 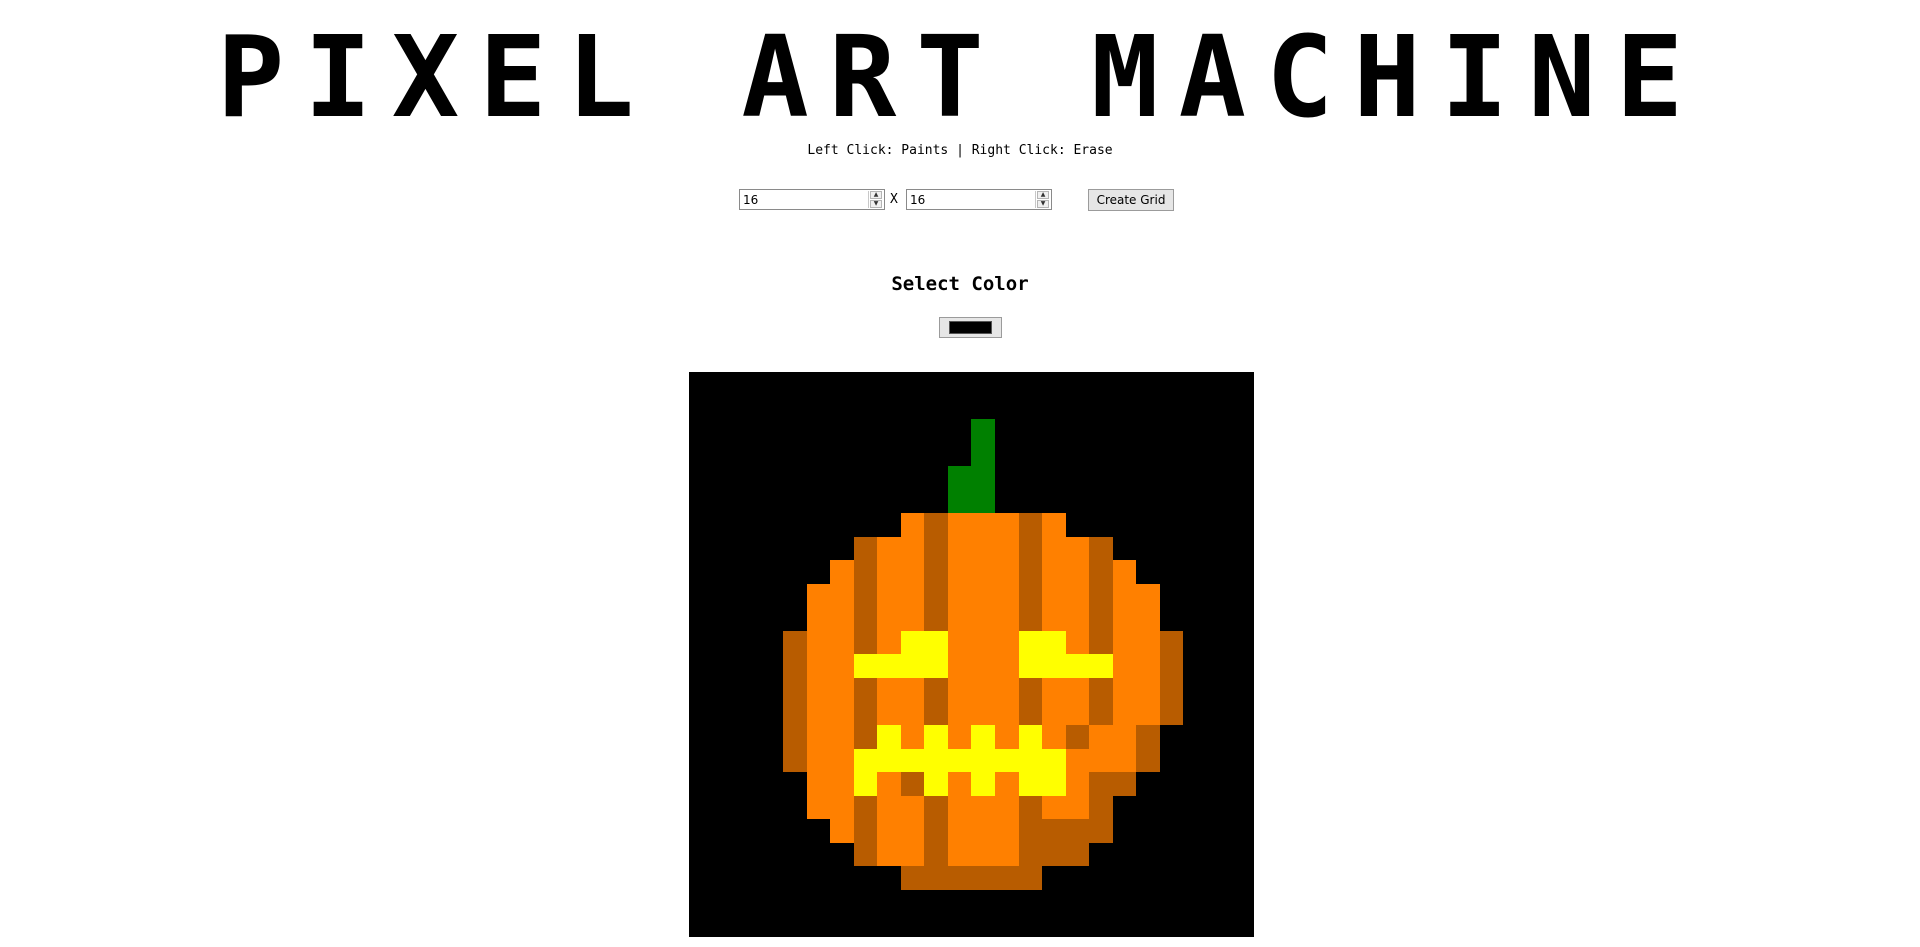 What do you see at coordinates (1043, 204) in the screenshot?
I see `spinner-down-icon: ▼` at bounding box center [1043, 204].